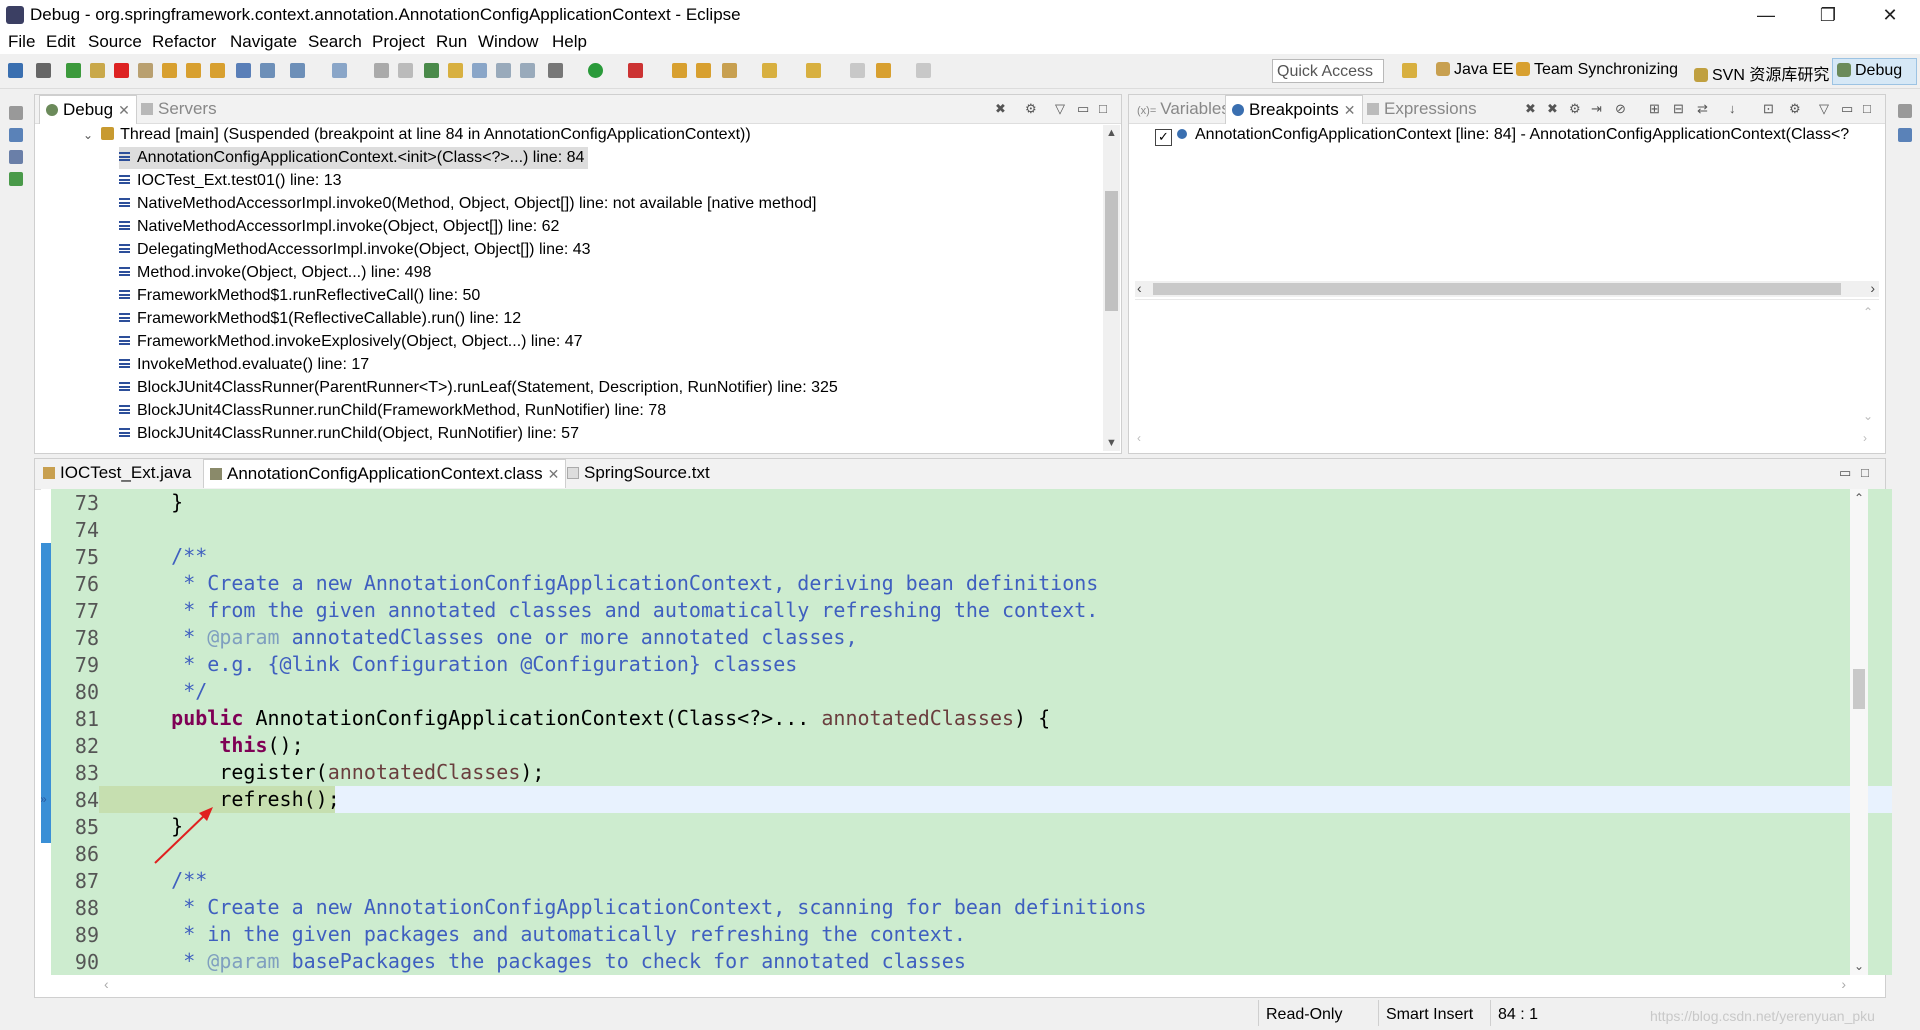 The image size is (1920, 1030). Describe the element at coordinates (1859, 732) in the screenshot. I see `editor-vertical-scrollbar: ⌃ ⌄` at that location.